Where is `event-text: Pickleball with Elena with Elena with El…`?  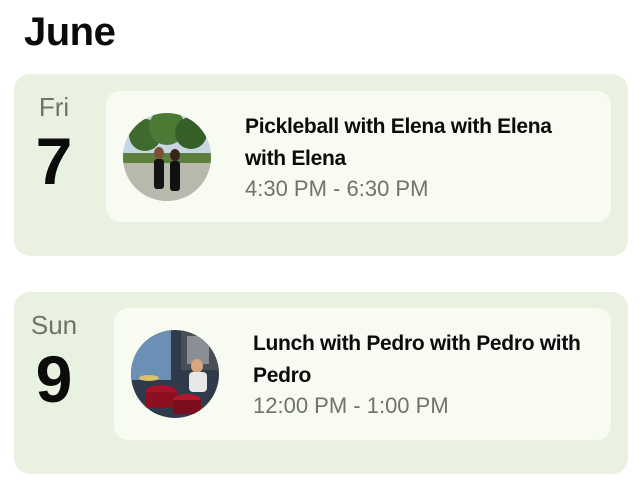 event-text: Pickleball with Elena with Elena with El… is located at coordinates (420, 157).